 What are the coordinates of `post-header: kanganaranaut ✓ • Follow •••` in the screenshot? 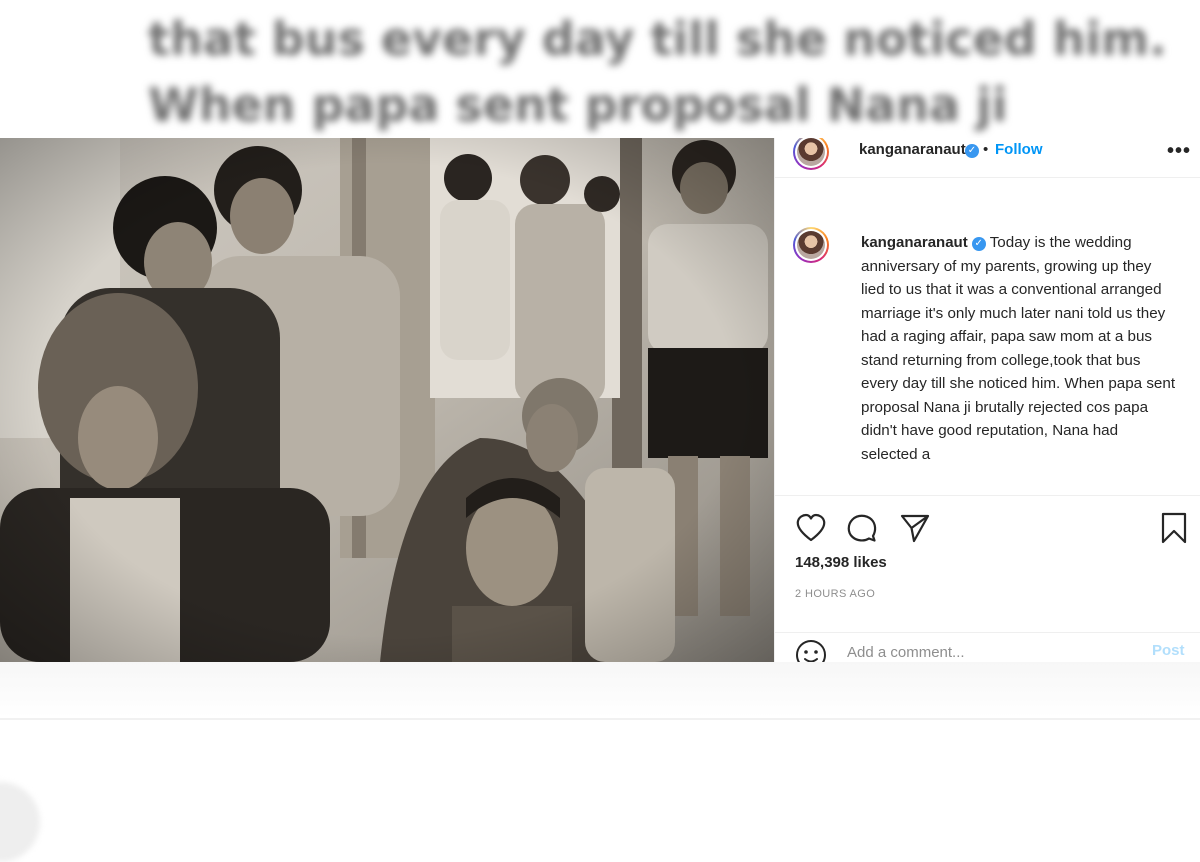 It's located at (987, 158).